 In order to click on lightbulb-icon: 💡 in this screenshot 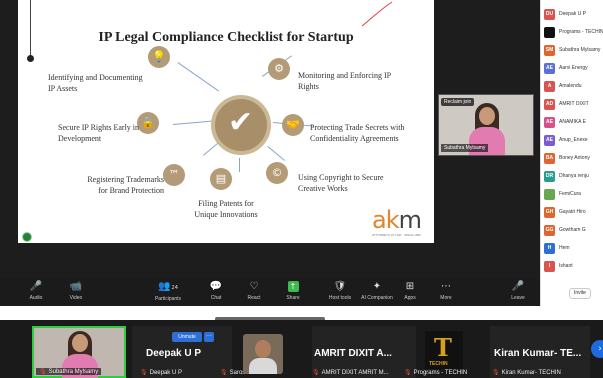, I will do `click(159, 57)`.